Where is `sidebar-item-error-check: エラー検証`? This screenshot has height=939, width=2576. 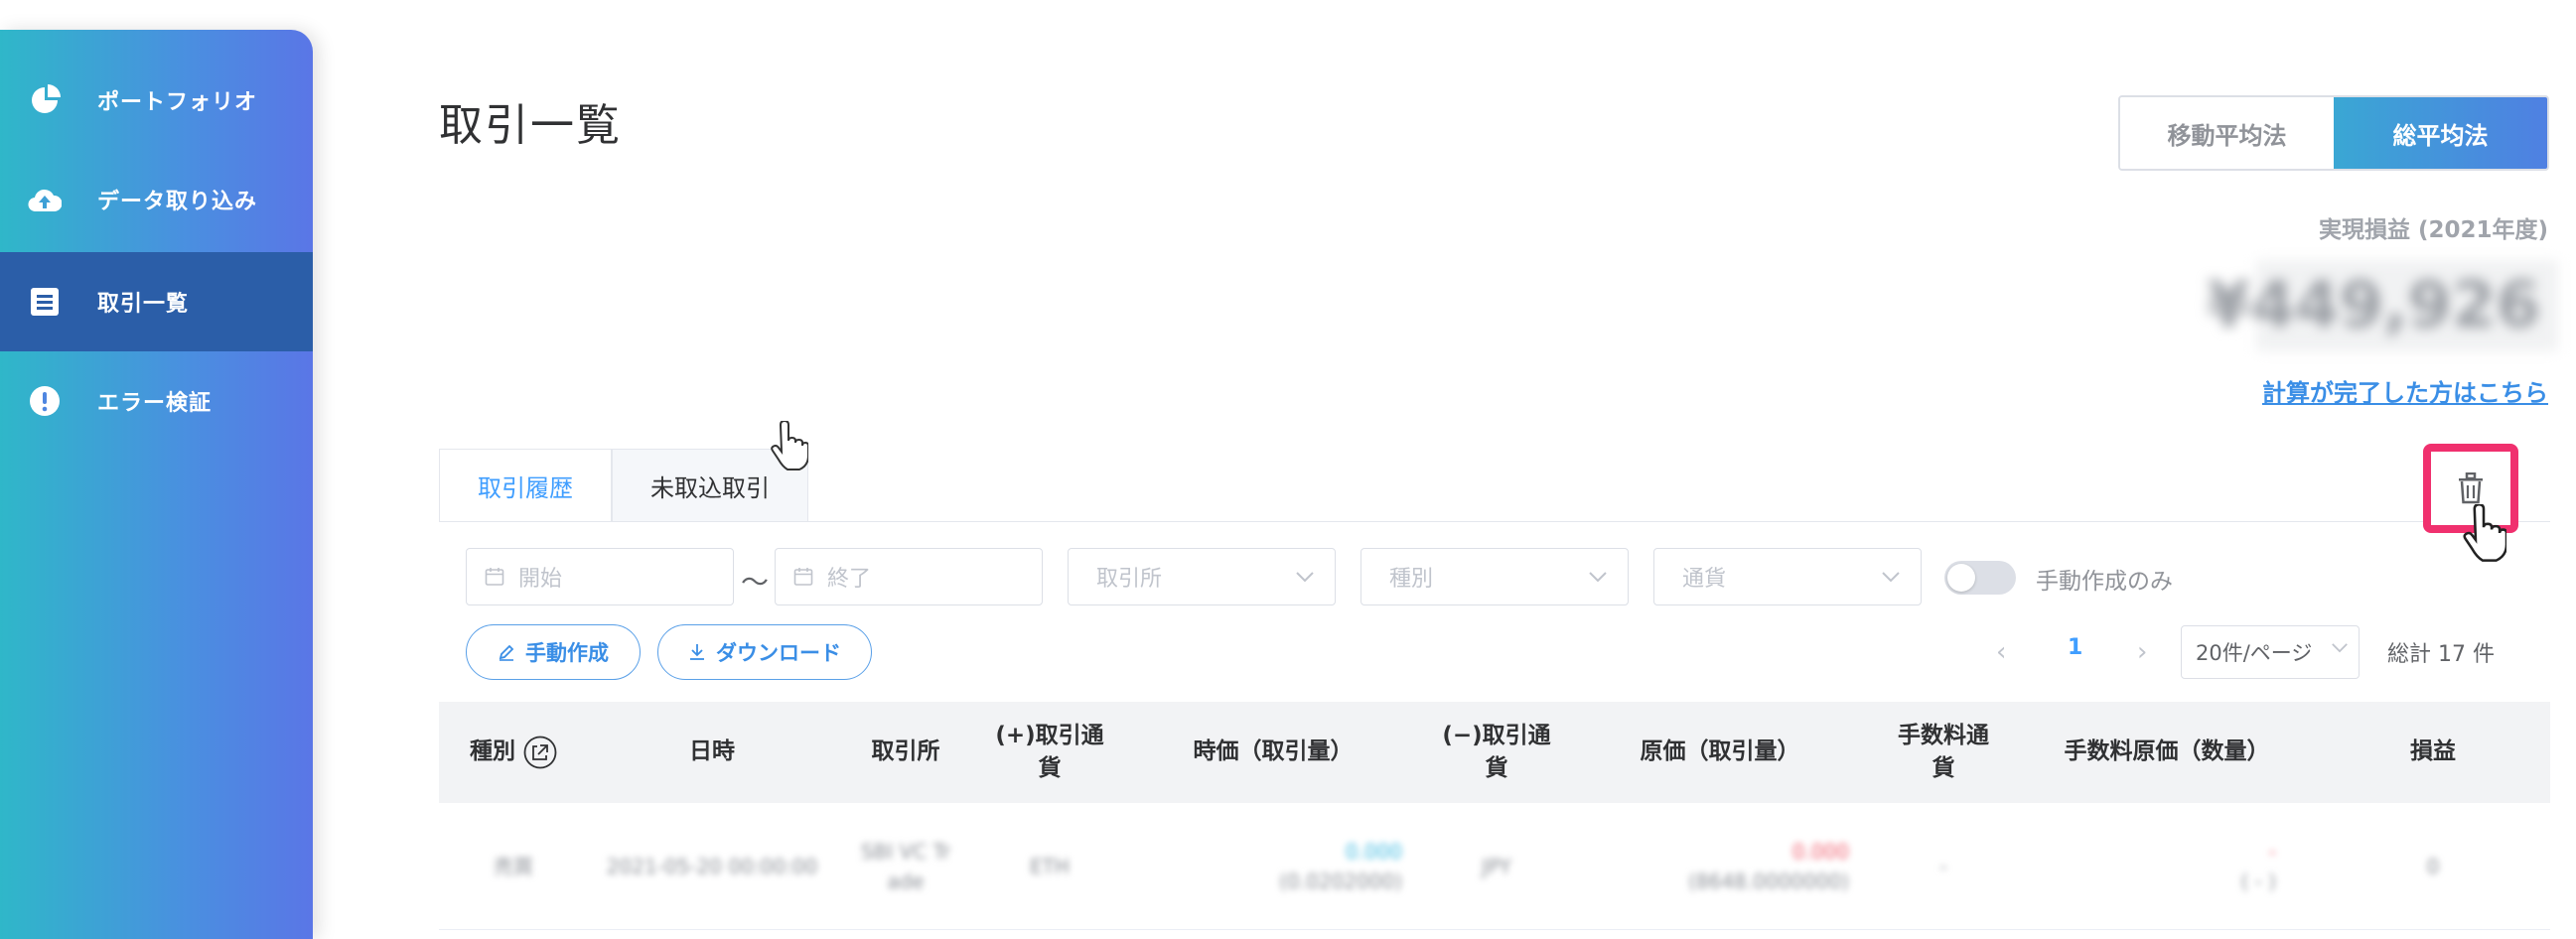 sidebar-item-error-check: エラー検証 is located at coordinates (157, 401).